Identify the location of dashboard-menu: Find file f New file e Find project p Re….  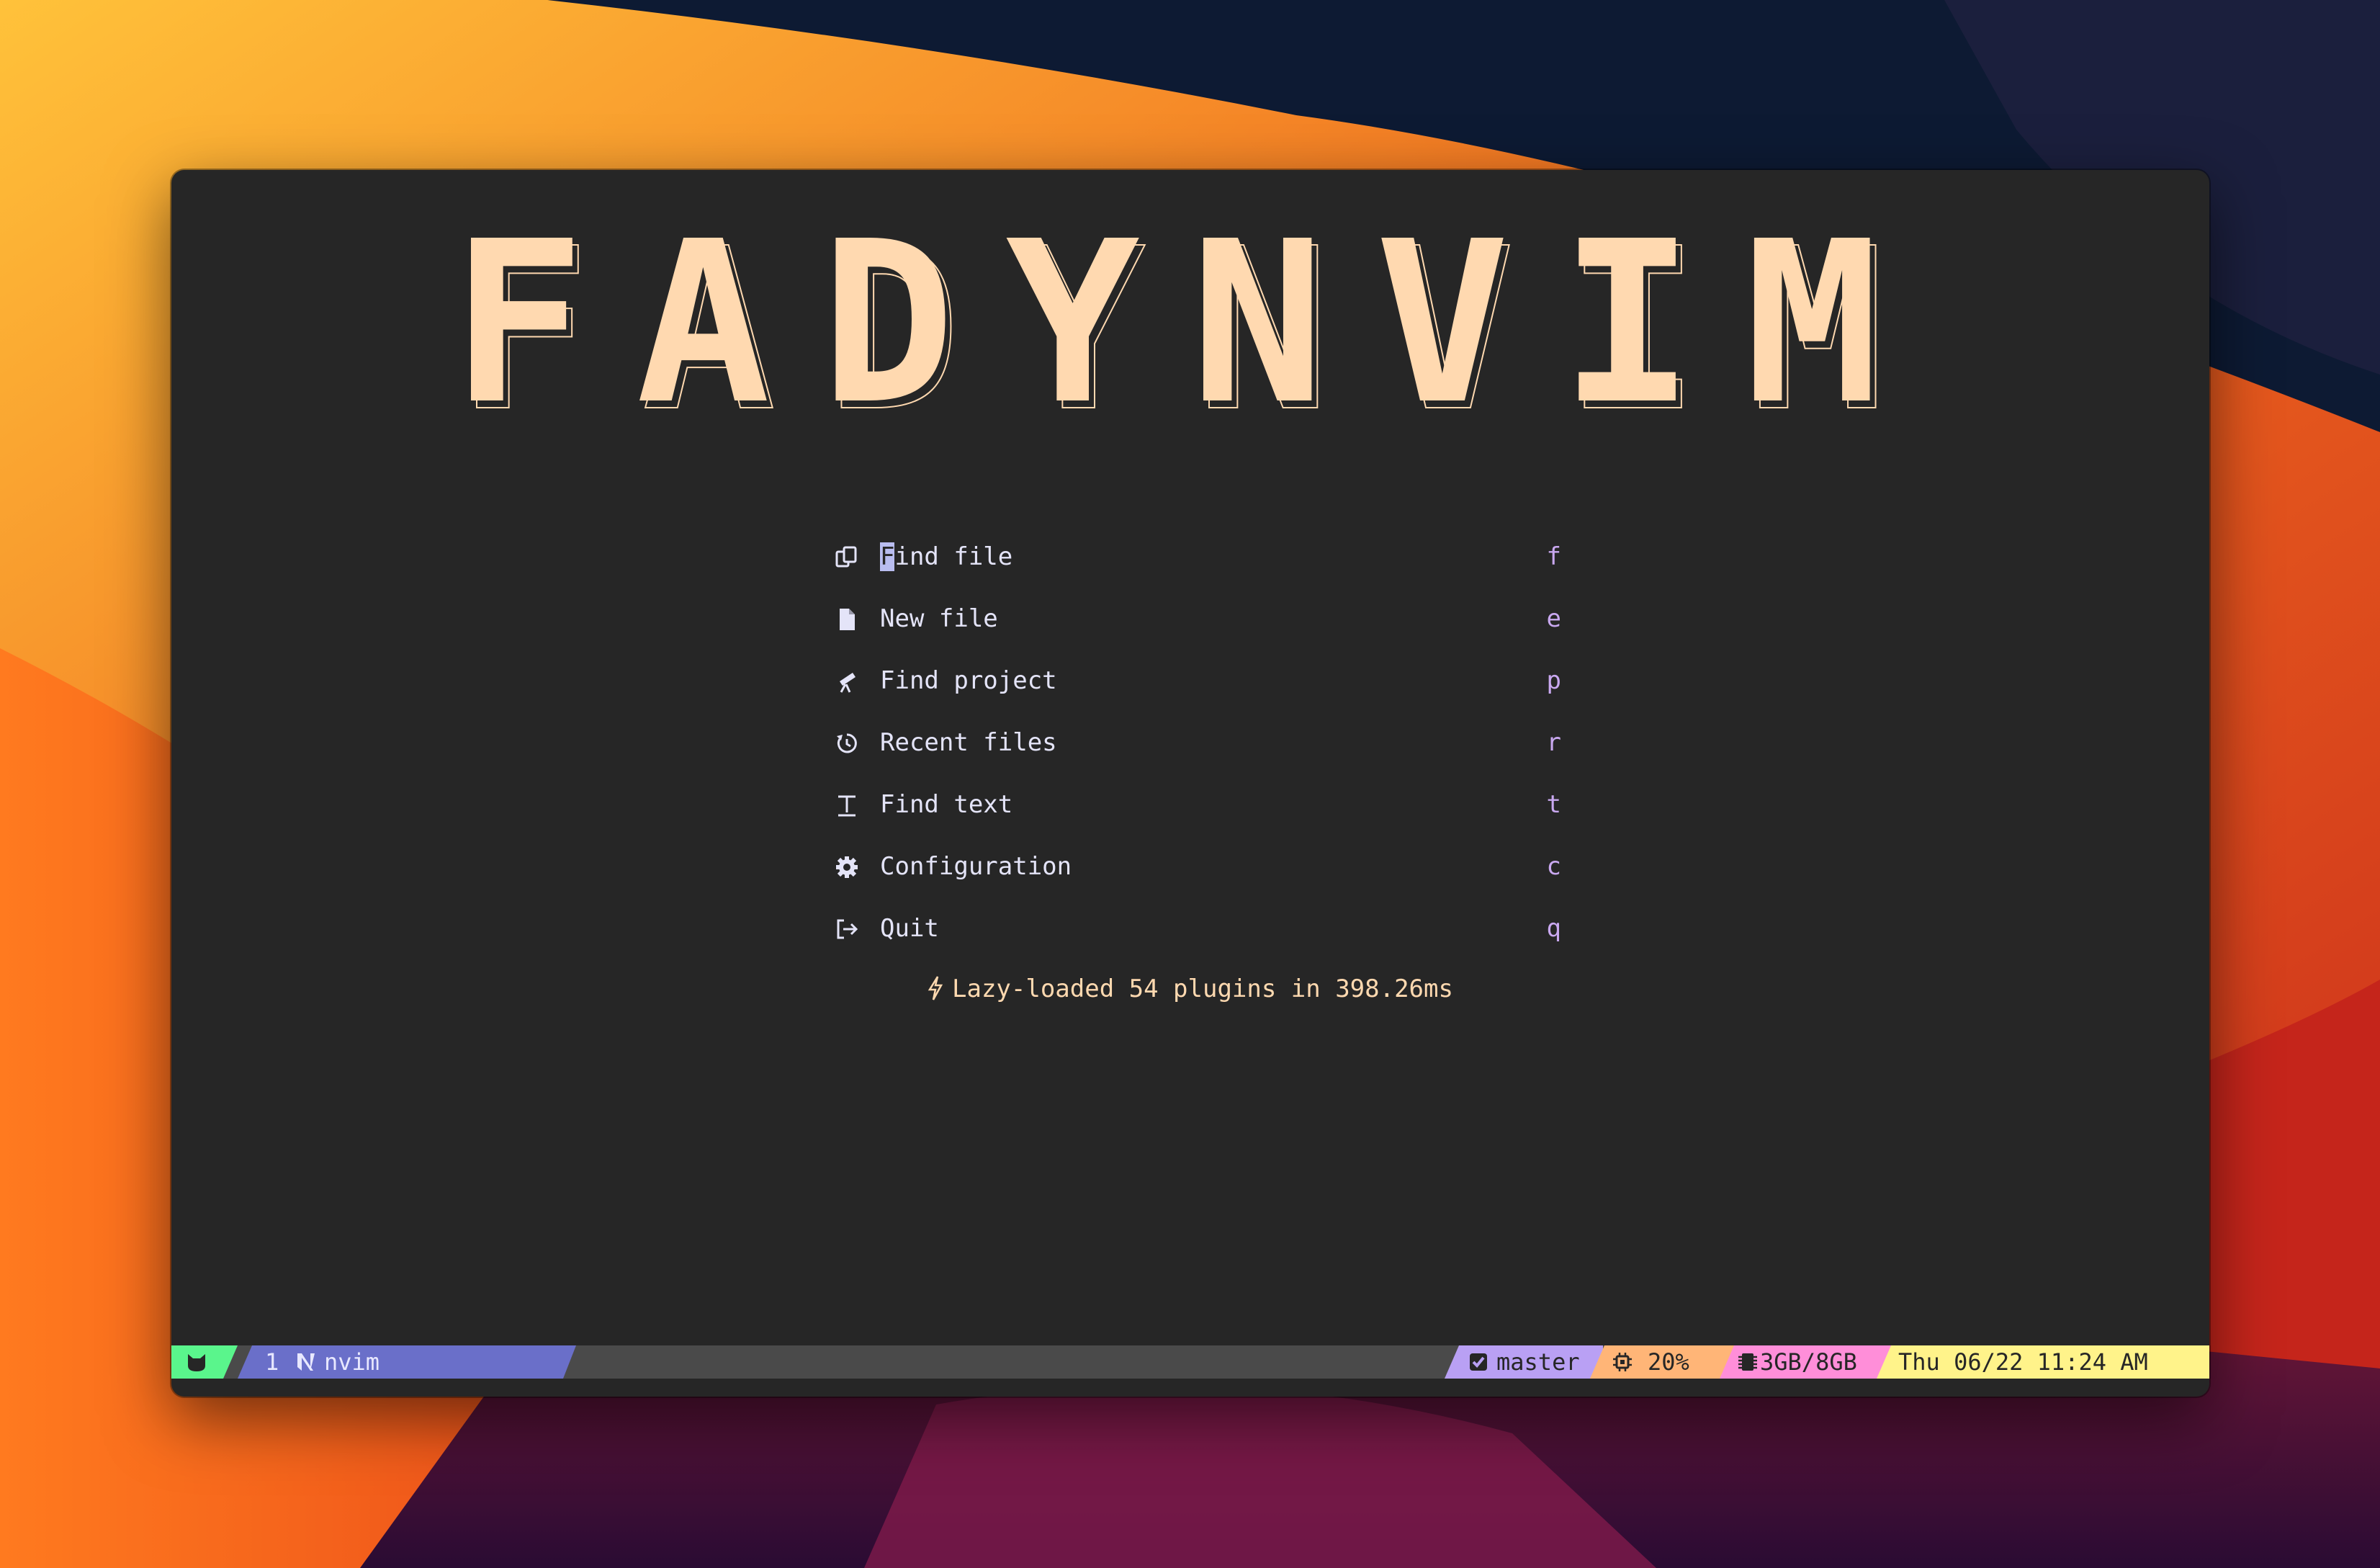
(1197, 747).